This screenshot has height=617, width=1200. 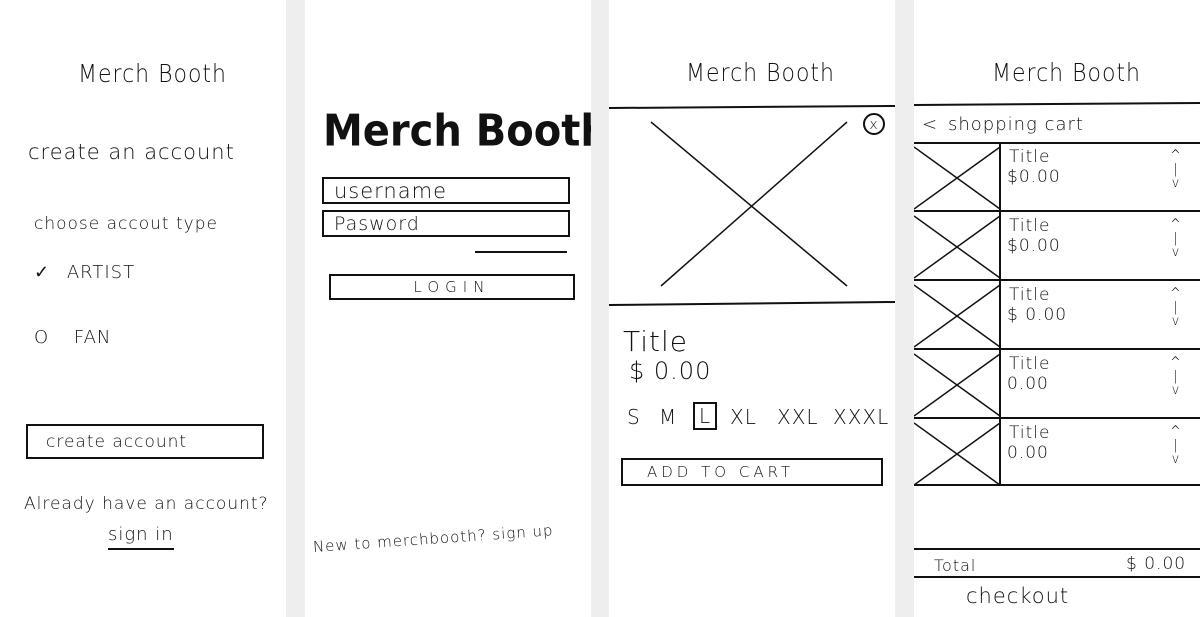 What do you see at coordinates (668, 417) in the screenshot?
I see `size-option-m: M` at bounding box center [668, 417].